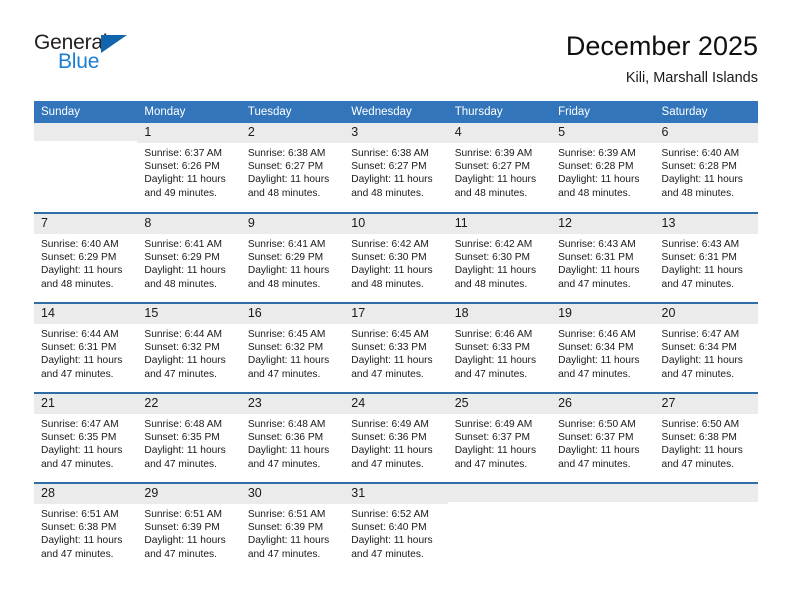  Describe the element at coordinates (706, 493) in the screenshot. I see `day-number` at that location.